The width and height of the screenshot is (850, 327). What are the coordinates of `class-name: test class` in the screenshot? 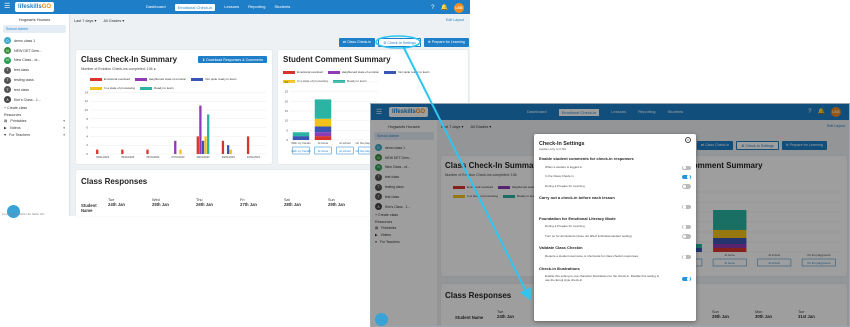 It's located at (21, 89).